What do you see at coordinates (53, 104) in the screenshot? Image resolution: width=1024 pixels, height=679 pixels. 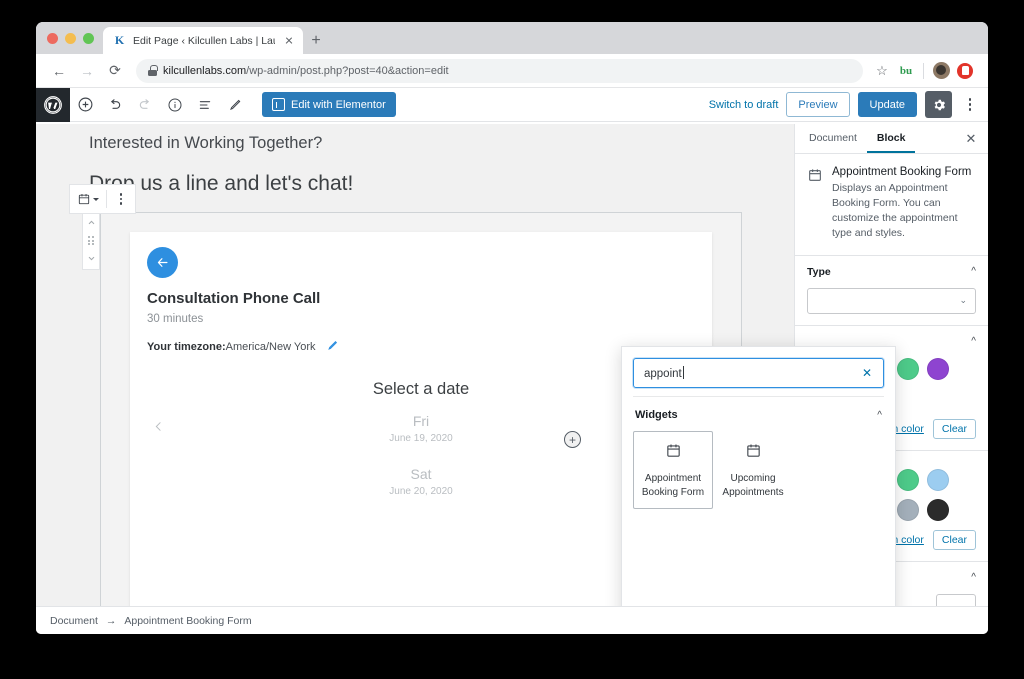 I see `wordpress-logo-icon` at bounding box center [53, 104].